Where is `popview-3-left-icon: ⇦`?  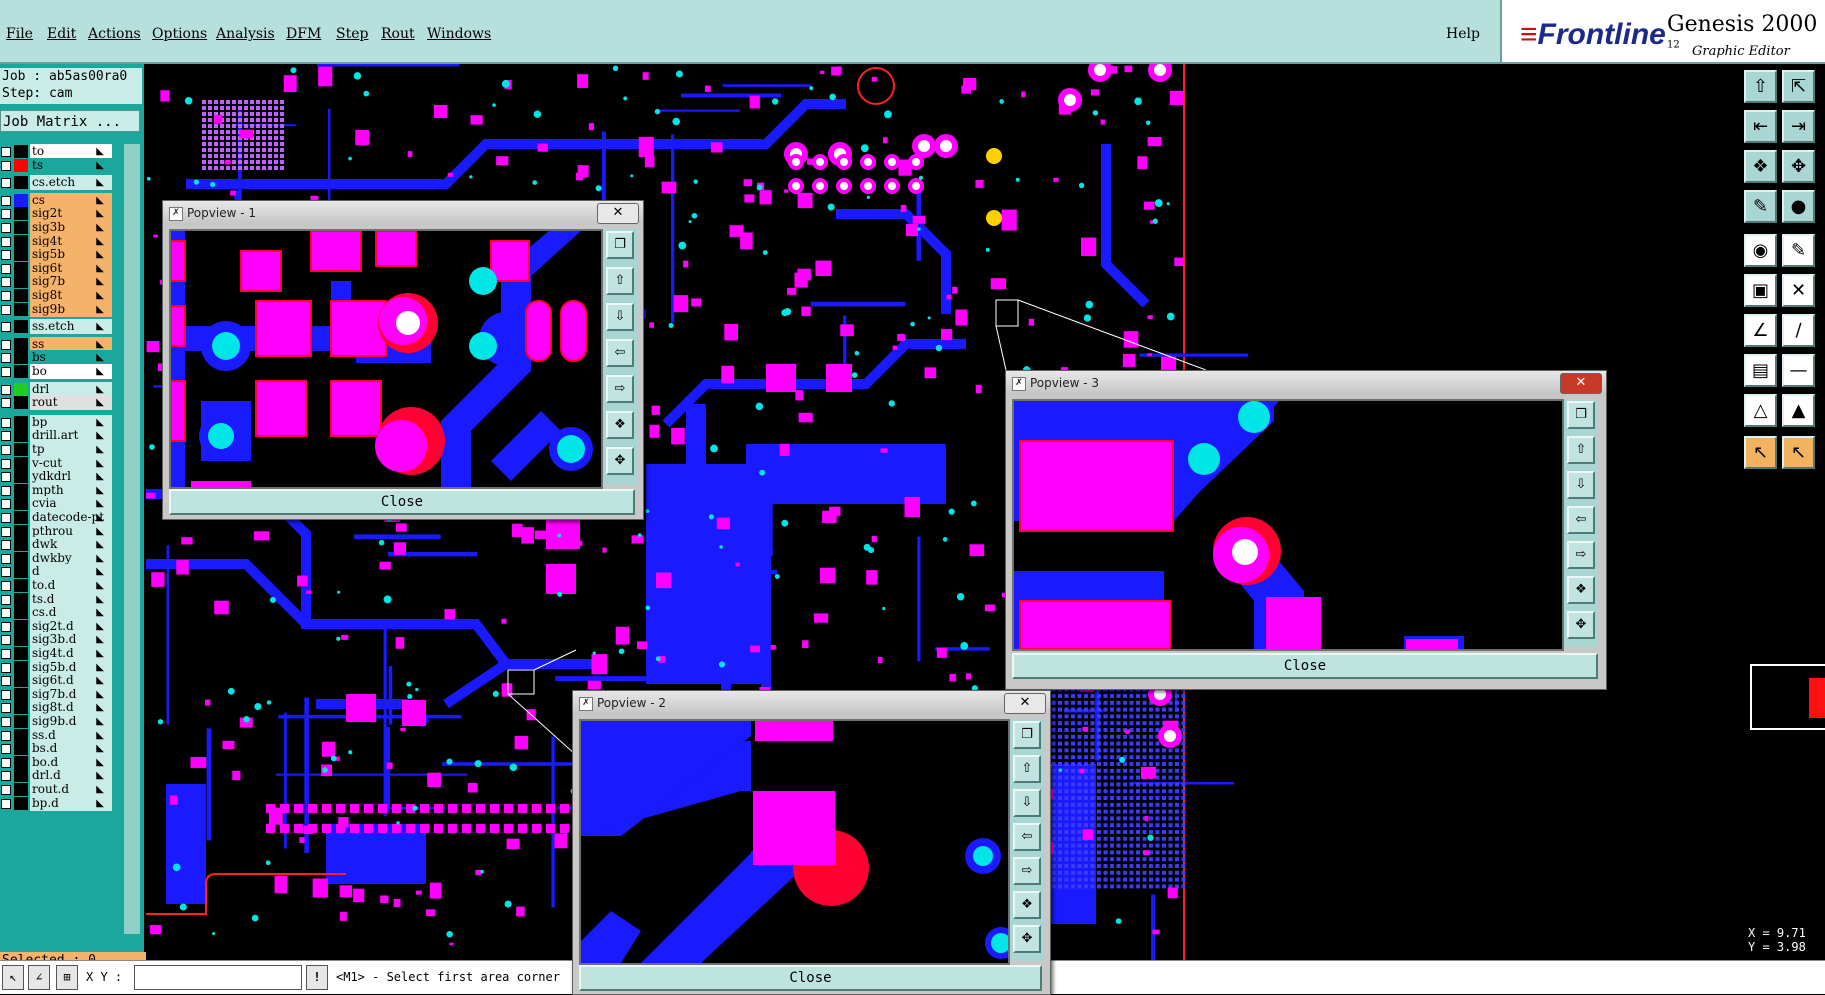
popview-3-left-icon: ⇦ is located at coordinates (1581, 520).